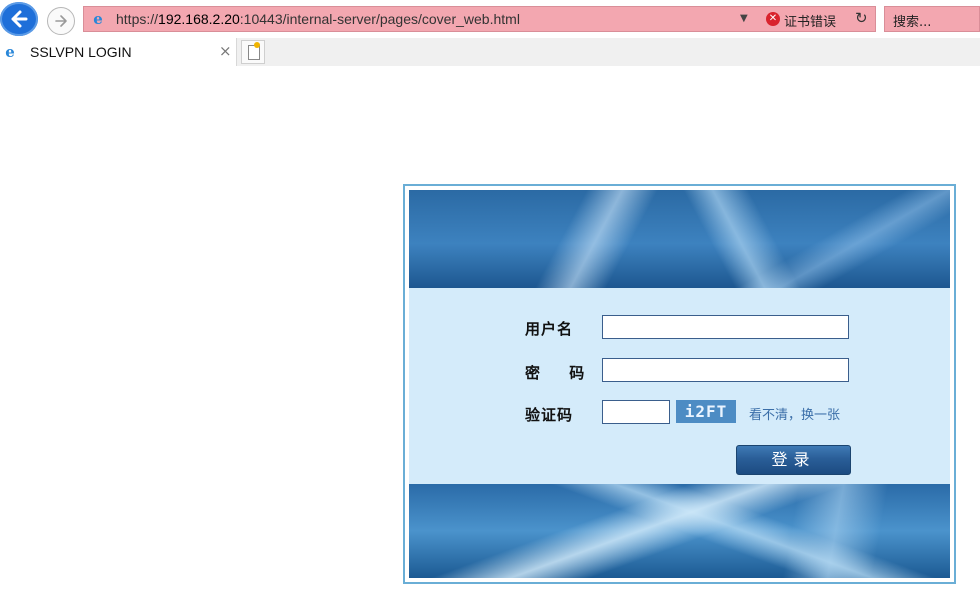 This screenshot has width=980, height=600. What do you see at coordinates (706, 411) in the screenshot?
I see `captcha-image: i2FT` at bounding box center [706, 411].